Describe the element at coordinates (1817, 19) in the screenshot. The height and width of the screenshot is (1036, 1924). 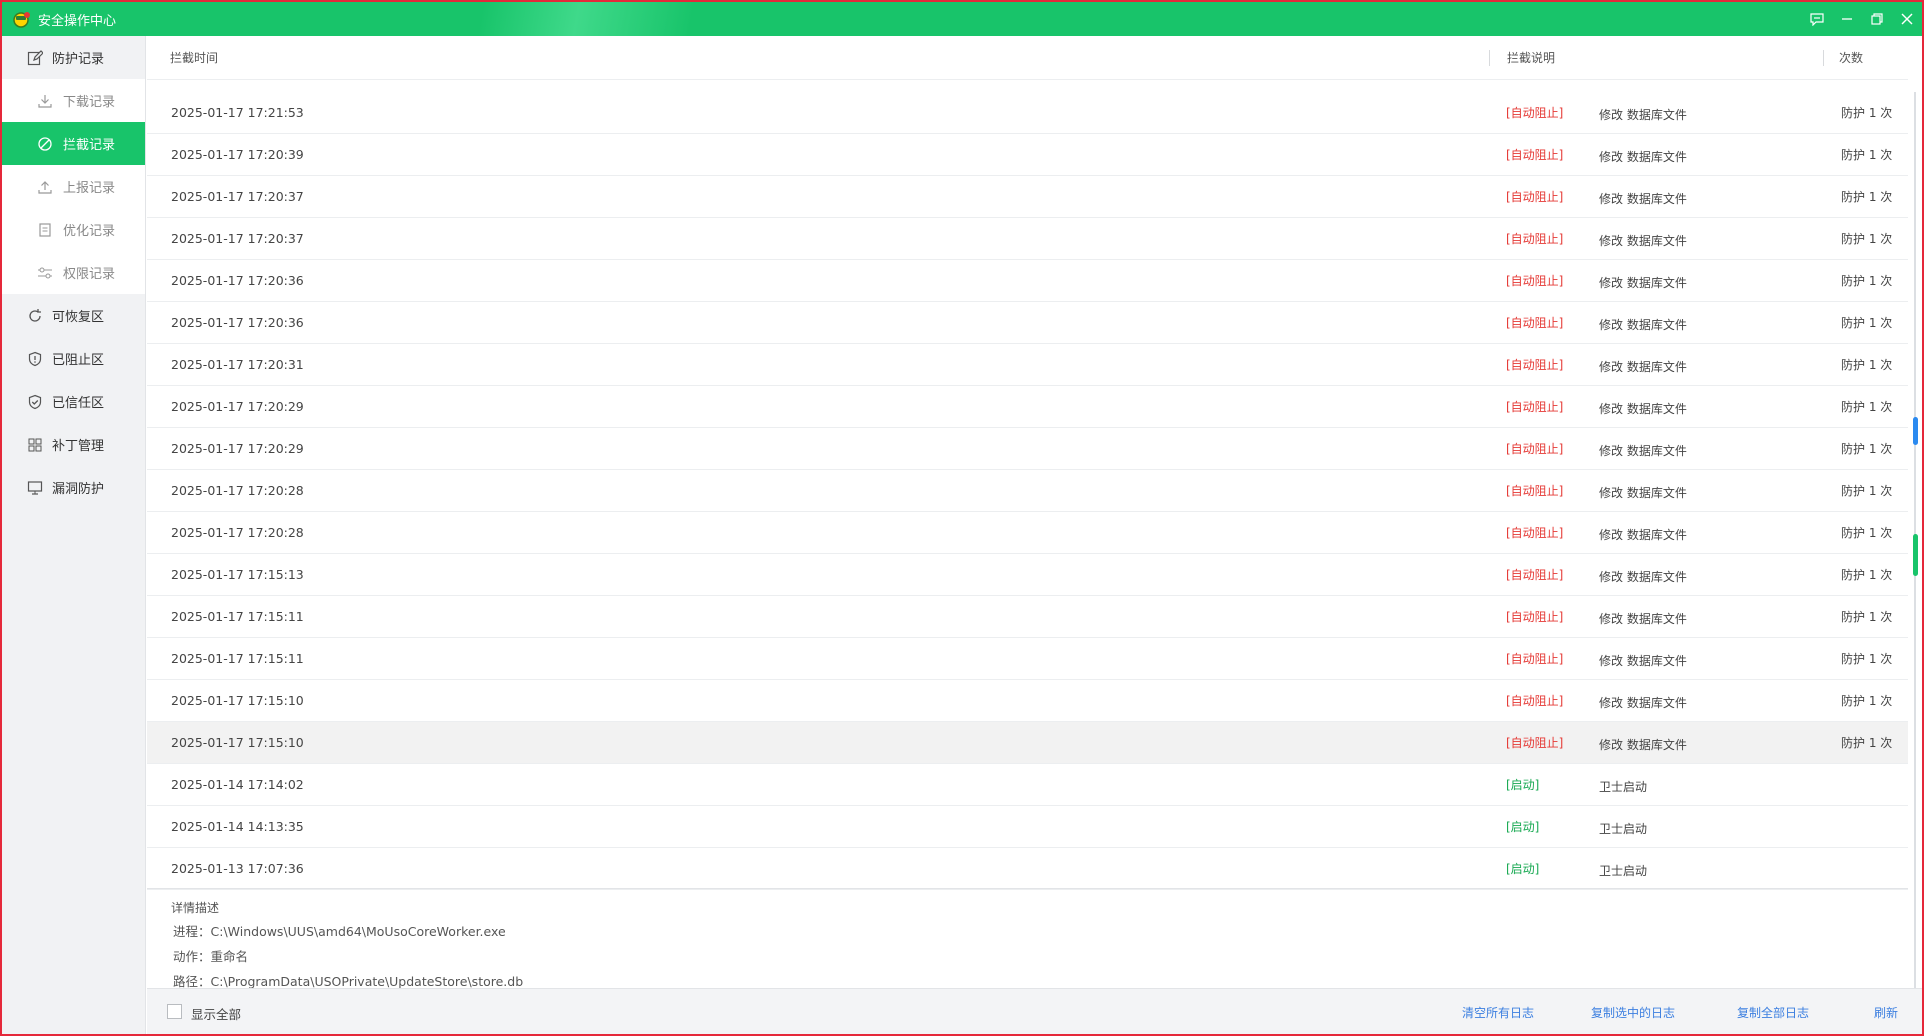
I see `feedback-icon` at that location.